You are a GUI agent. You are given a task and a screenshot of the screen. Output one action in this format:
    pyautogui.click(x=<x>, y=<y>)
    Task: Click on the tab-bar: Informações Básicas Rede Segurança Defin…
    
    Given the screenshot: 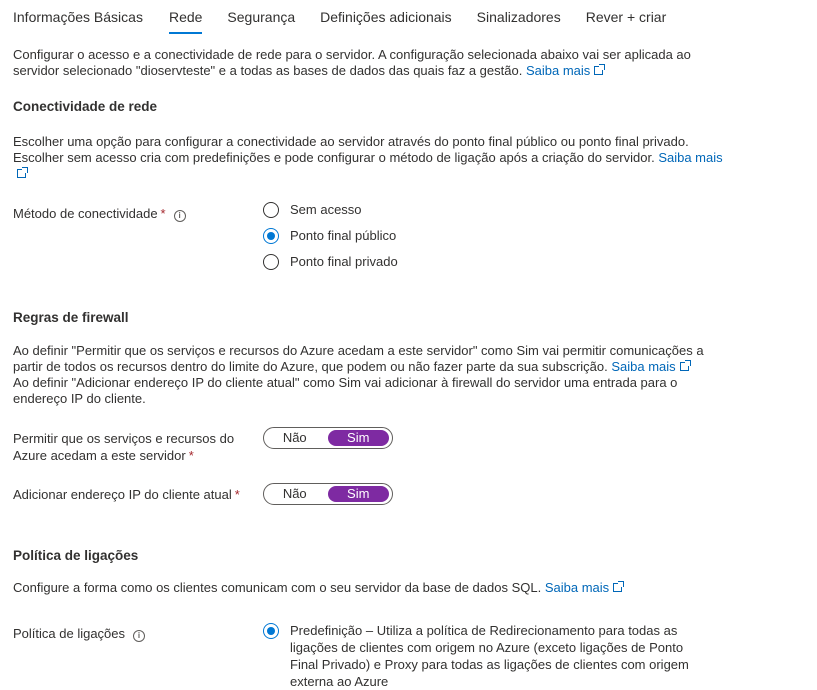 What is the action you would take?
    pyautogui.click(x=352, y=18)
    